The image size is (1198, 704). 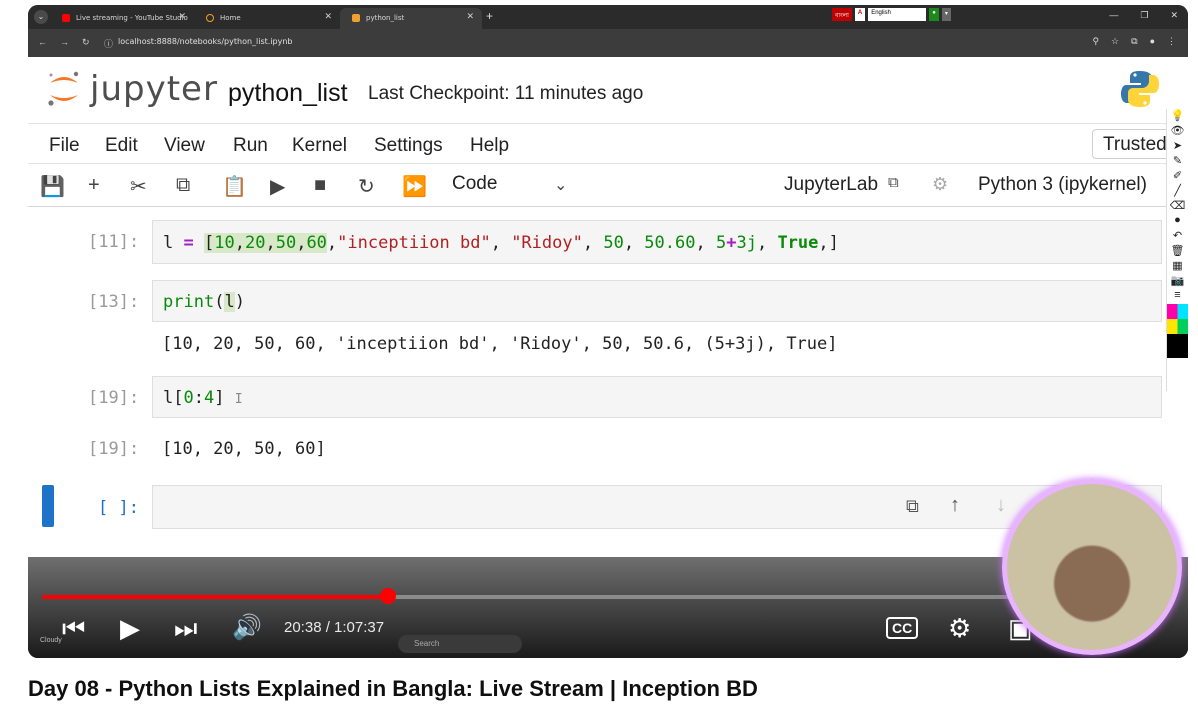 I want to click on video-time: 20:38 / 1:07:37, so click(x=334, y=627).